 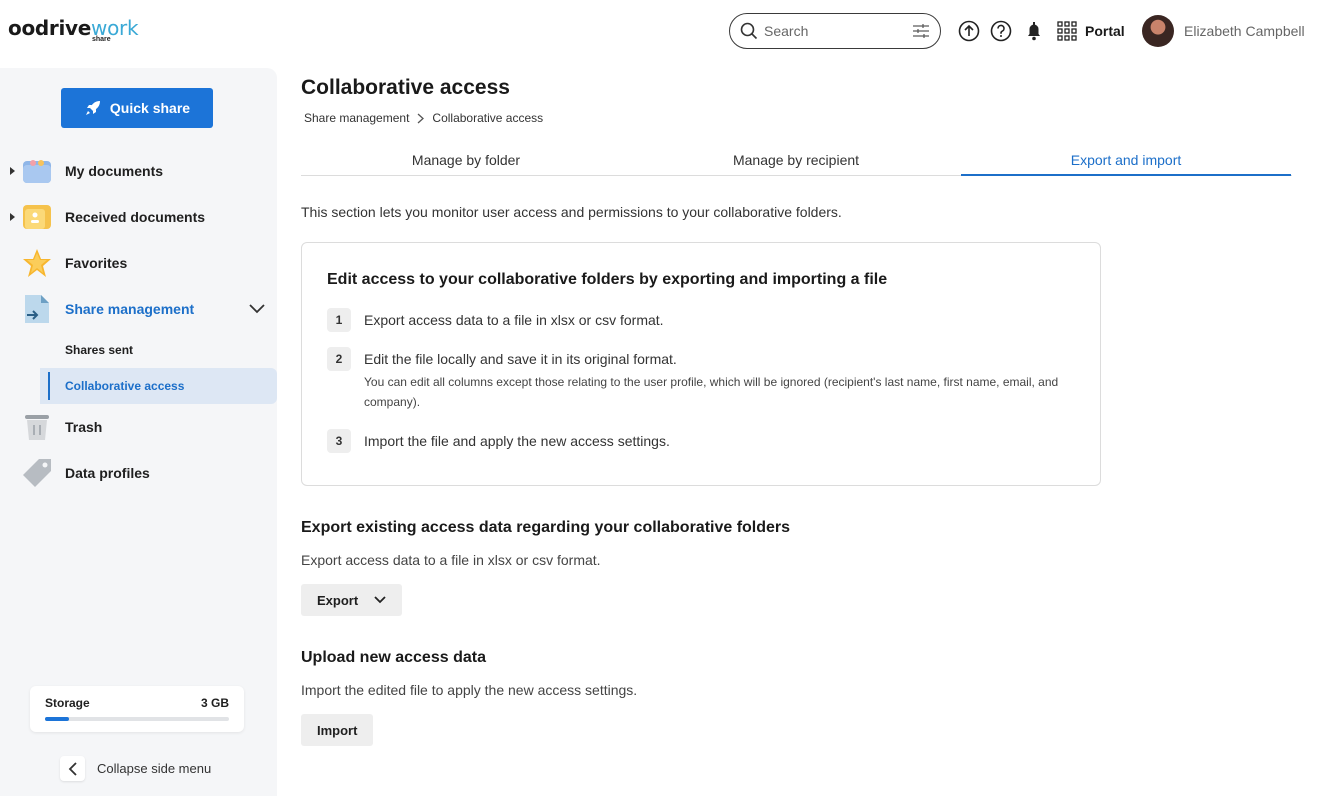 I want to click on star-icon, so click(x=37, y=263).